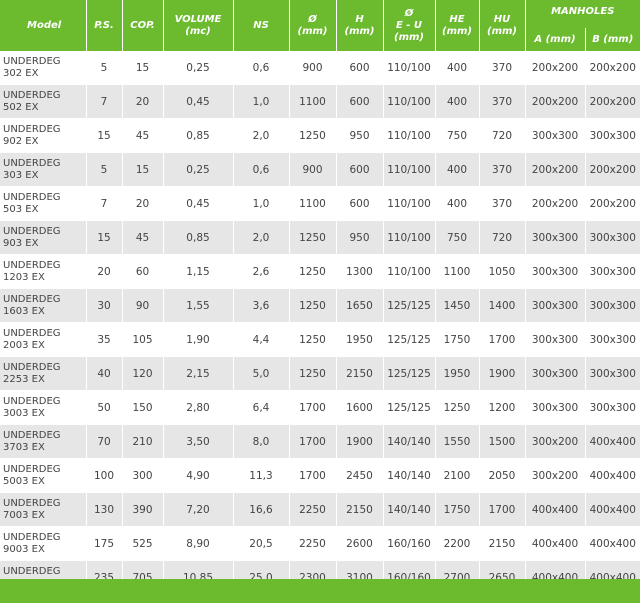 This screenshot has width=640, height=603. What do you see at coordinates (104, 305) in the screenshot?
I see `cell-ps: 30` at bounding box center [104, 305].